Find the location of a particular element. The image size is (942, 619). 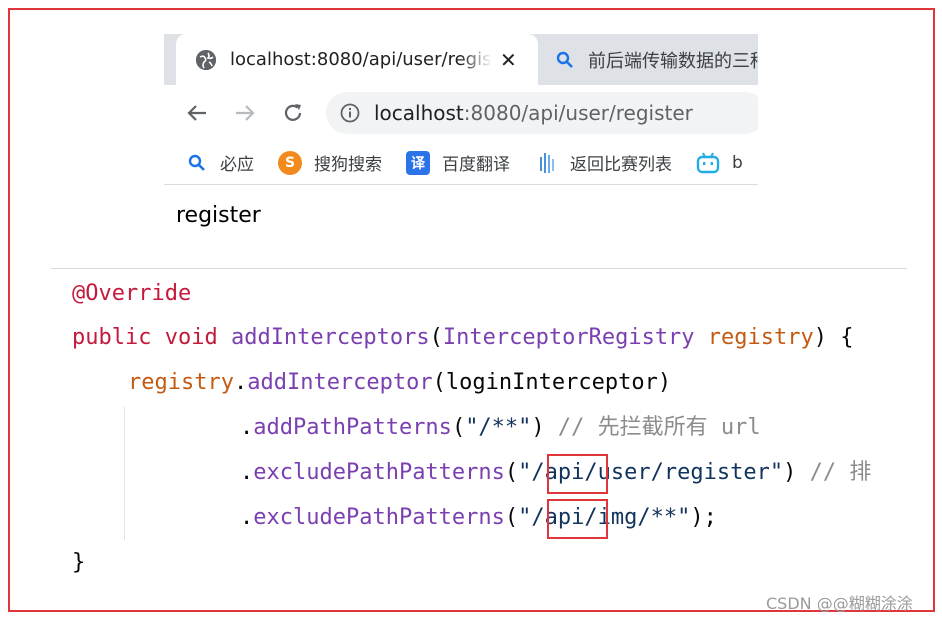

bookmark-bilibili: b is located at coordinates (719, 163).